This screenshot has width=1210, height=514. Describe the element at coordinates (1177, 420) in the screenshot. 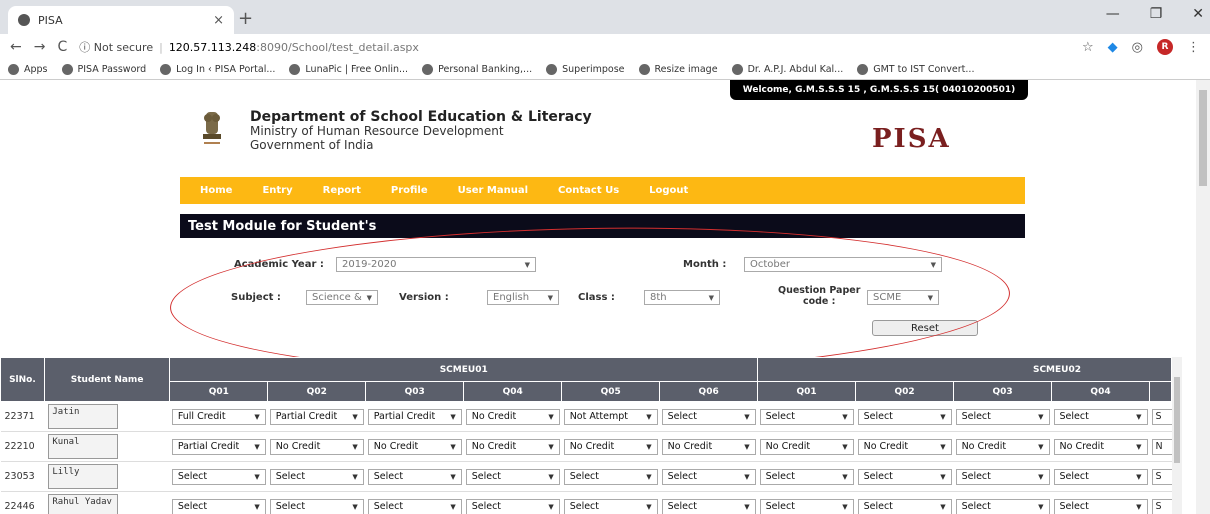

I see `table-scroll-thumb` at that location.